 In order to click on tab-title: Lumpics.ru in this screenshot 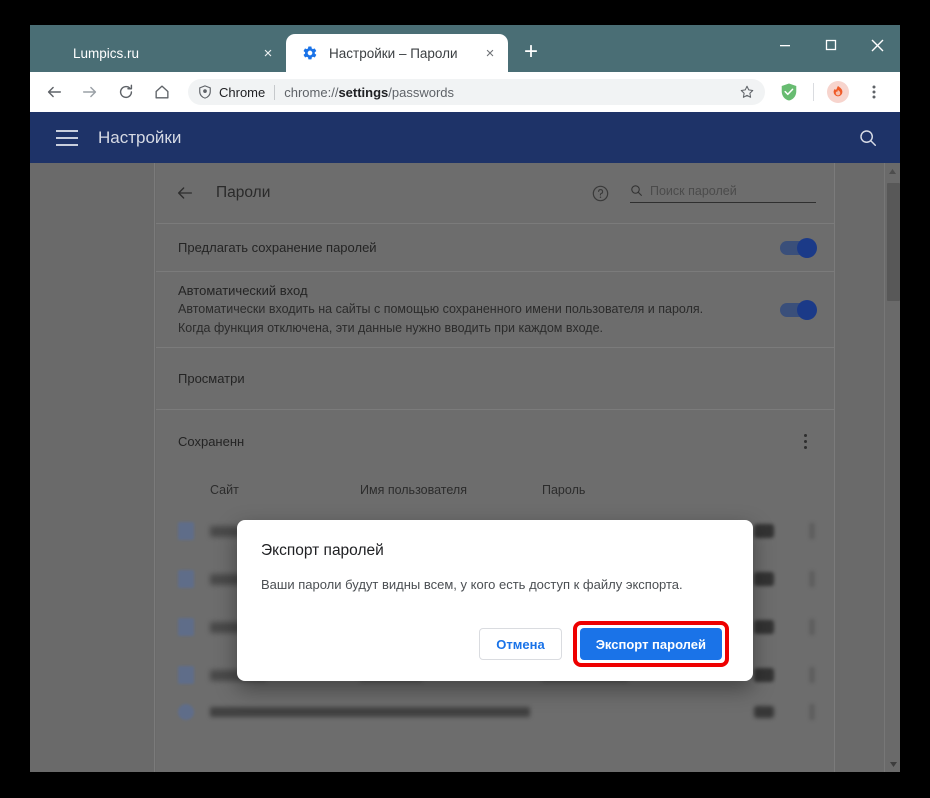, I will do `click(106, 53)`.